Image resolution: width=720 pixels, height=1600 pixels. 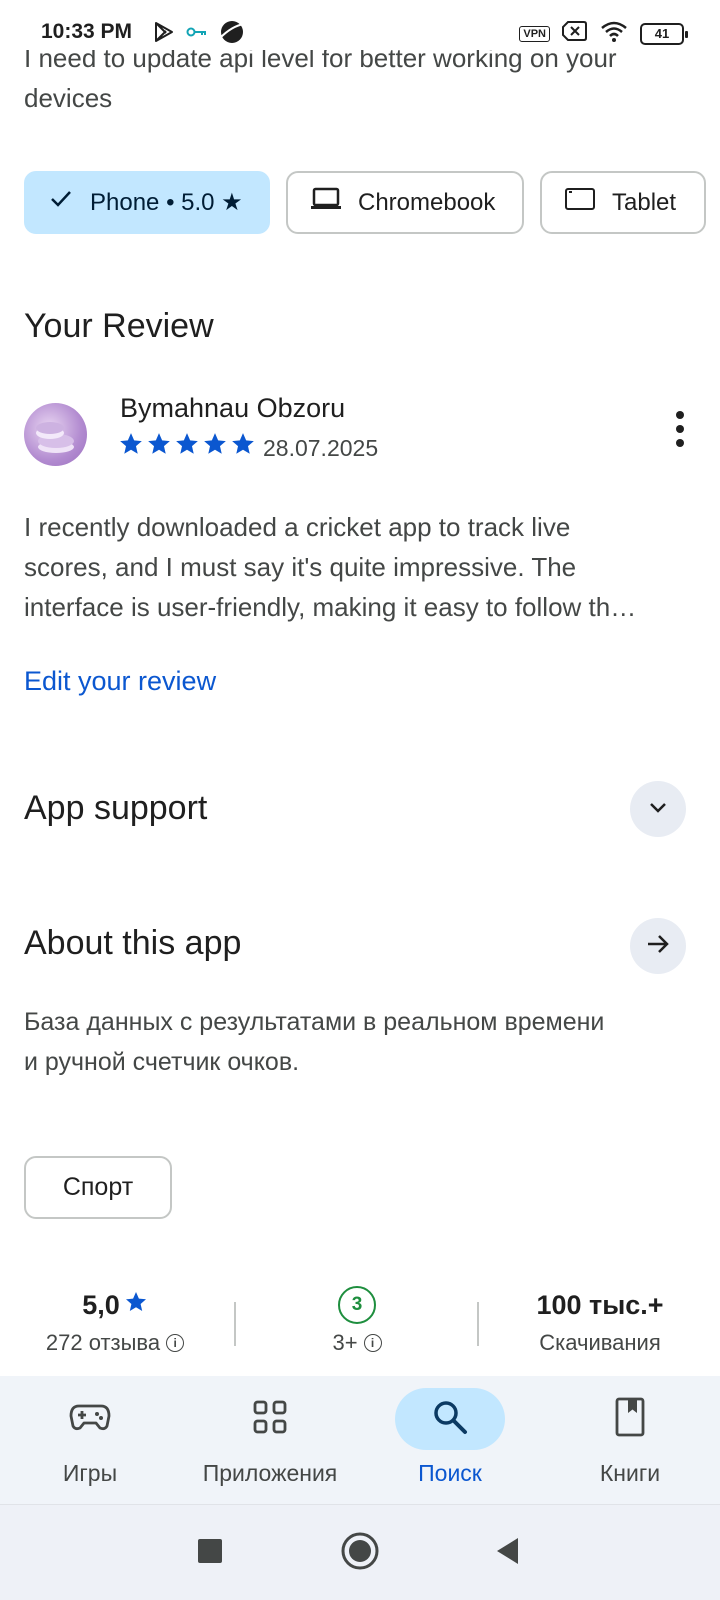 I want to click on nav-label-books: Книги, so click(x=630, y=1473).